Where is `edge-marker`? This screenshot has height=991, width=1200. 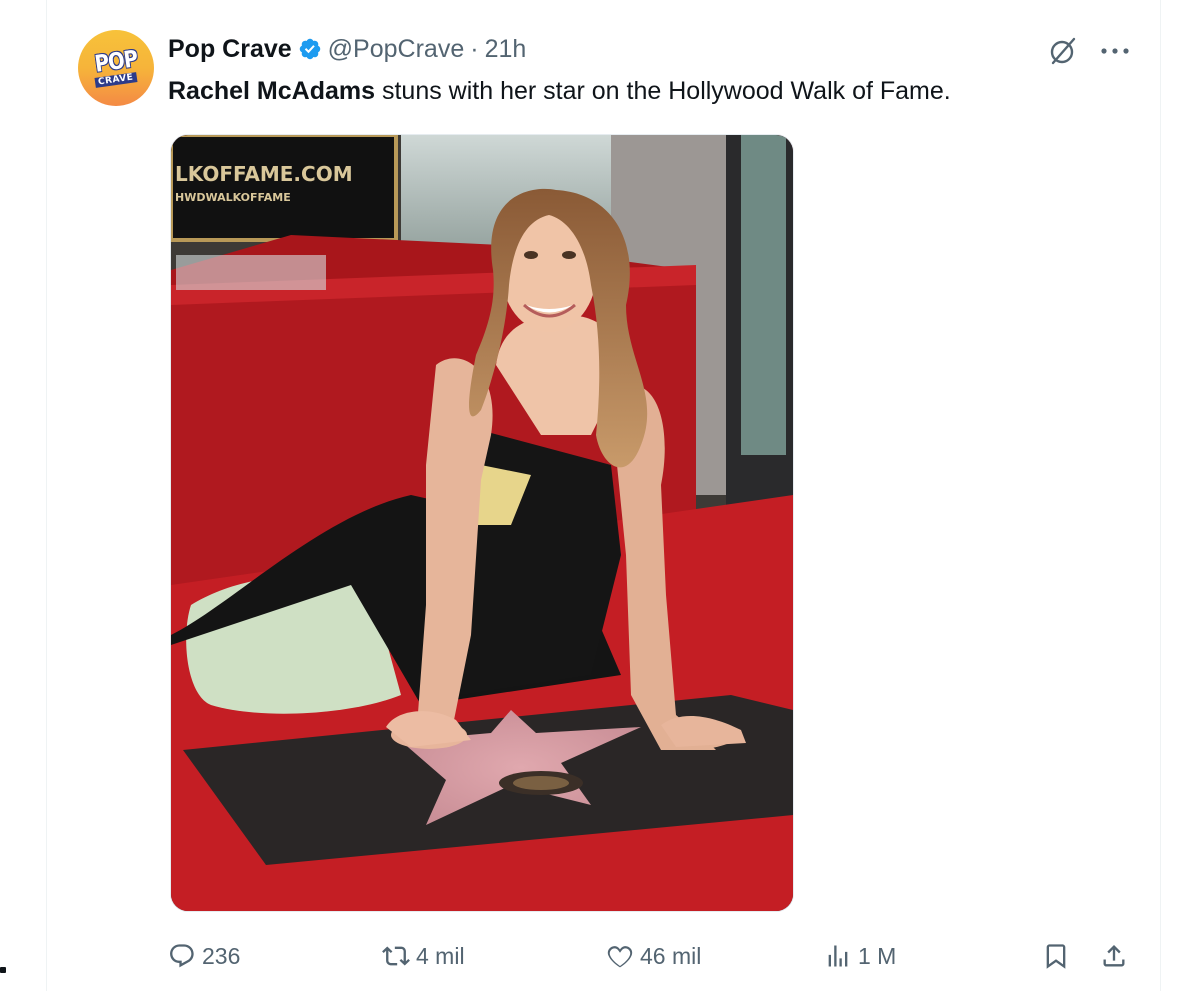
edge-marker is located at coordinates (3, 970).